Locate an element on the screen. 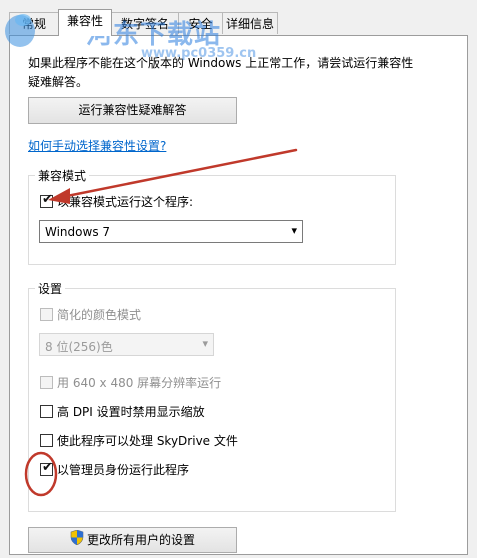  tab-compatibility: 兼容性 is located at coordinates (85, 22).